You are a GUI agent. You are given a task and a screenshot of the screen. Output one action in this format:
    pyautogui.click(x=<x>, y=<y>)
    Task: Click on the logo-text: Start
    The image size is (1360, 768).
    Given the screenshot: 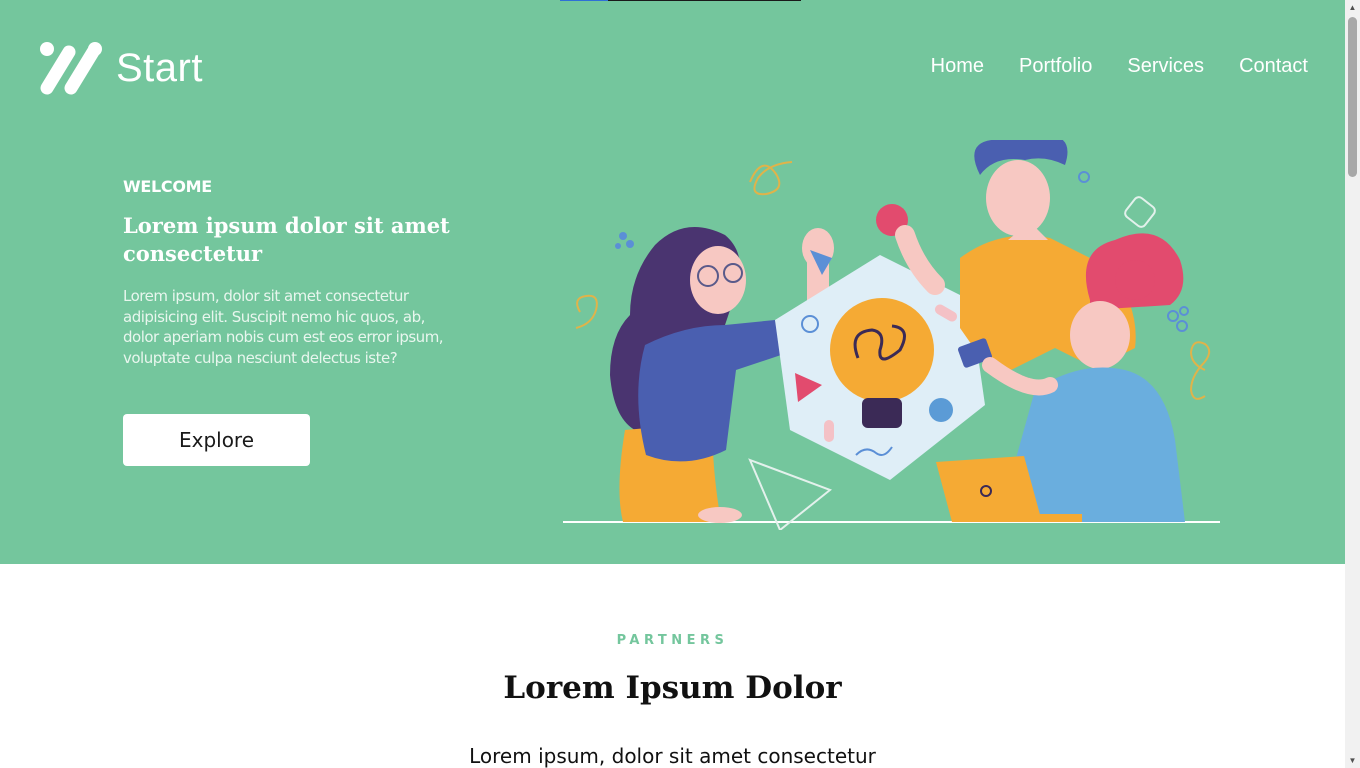 What is the action you would take?
    pyautogui.click(x=159, y=67)
    